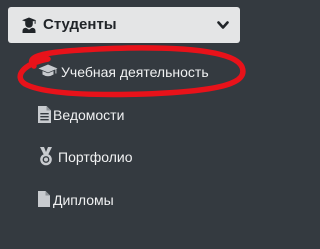 The width and height of the screenshot is (320, 249). I want to click on sidebar-item-academic-activity: Учебная деятельность, so click(133, 72).